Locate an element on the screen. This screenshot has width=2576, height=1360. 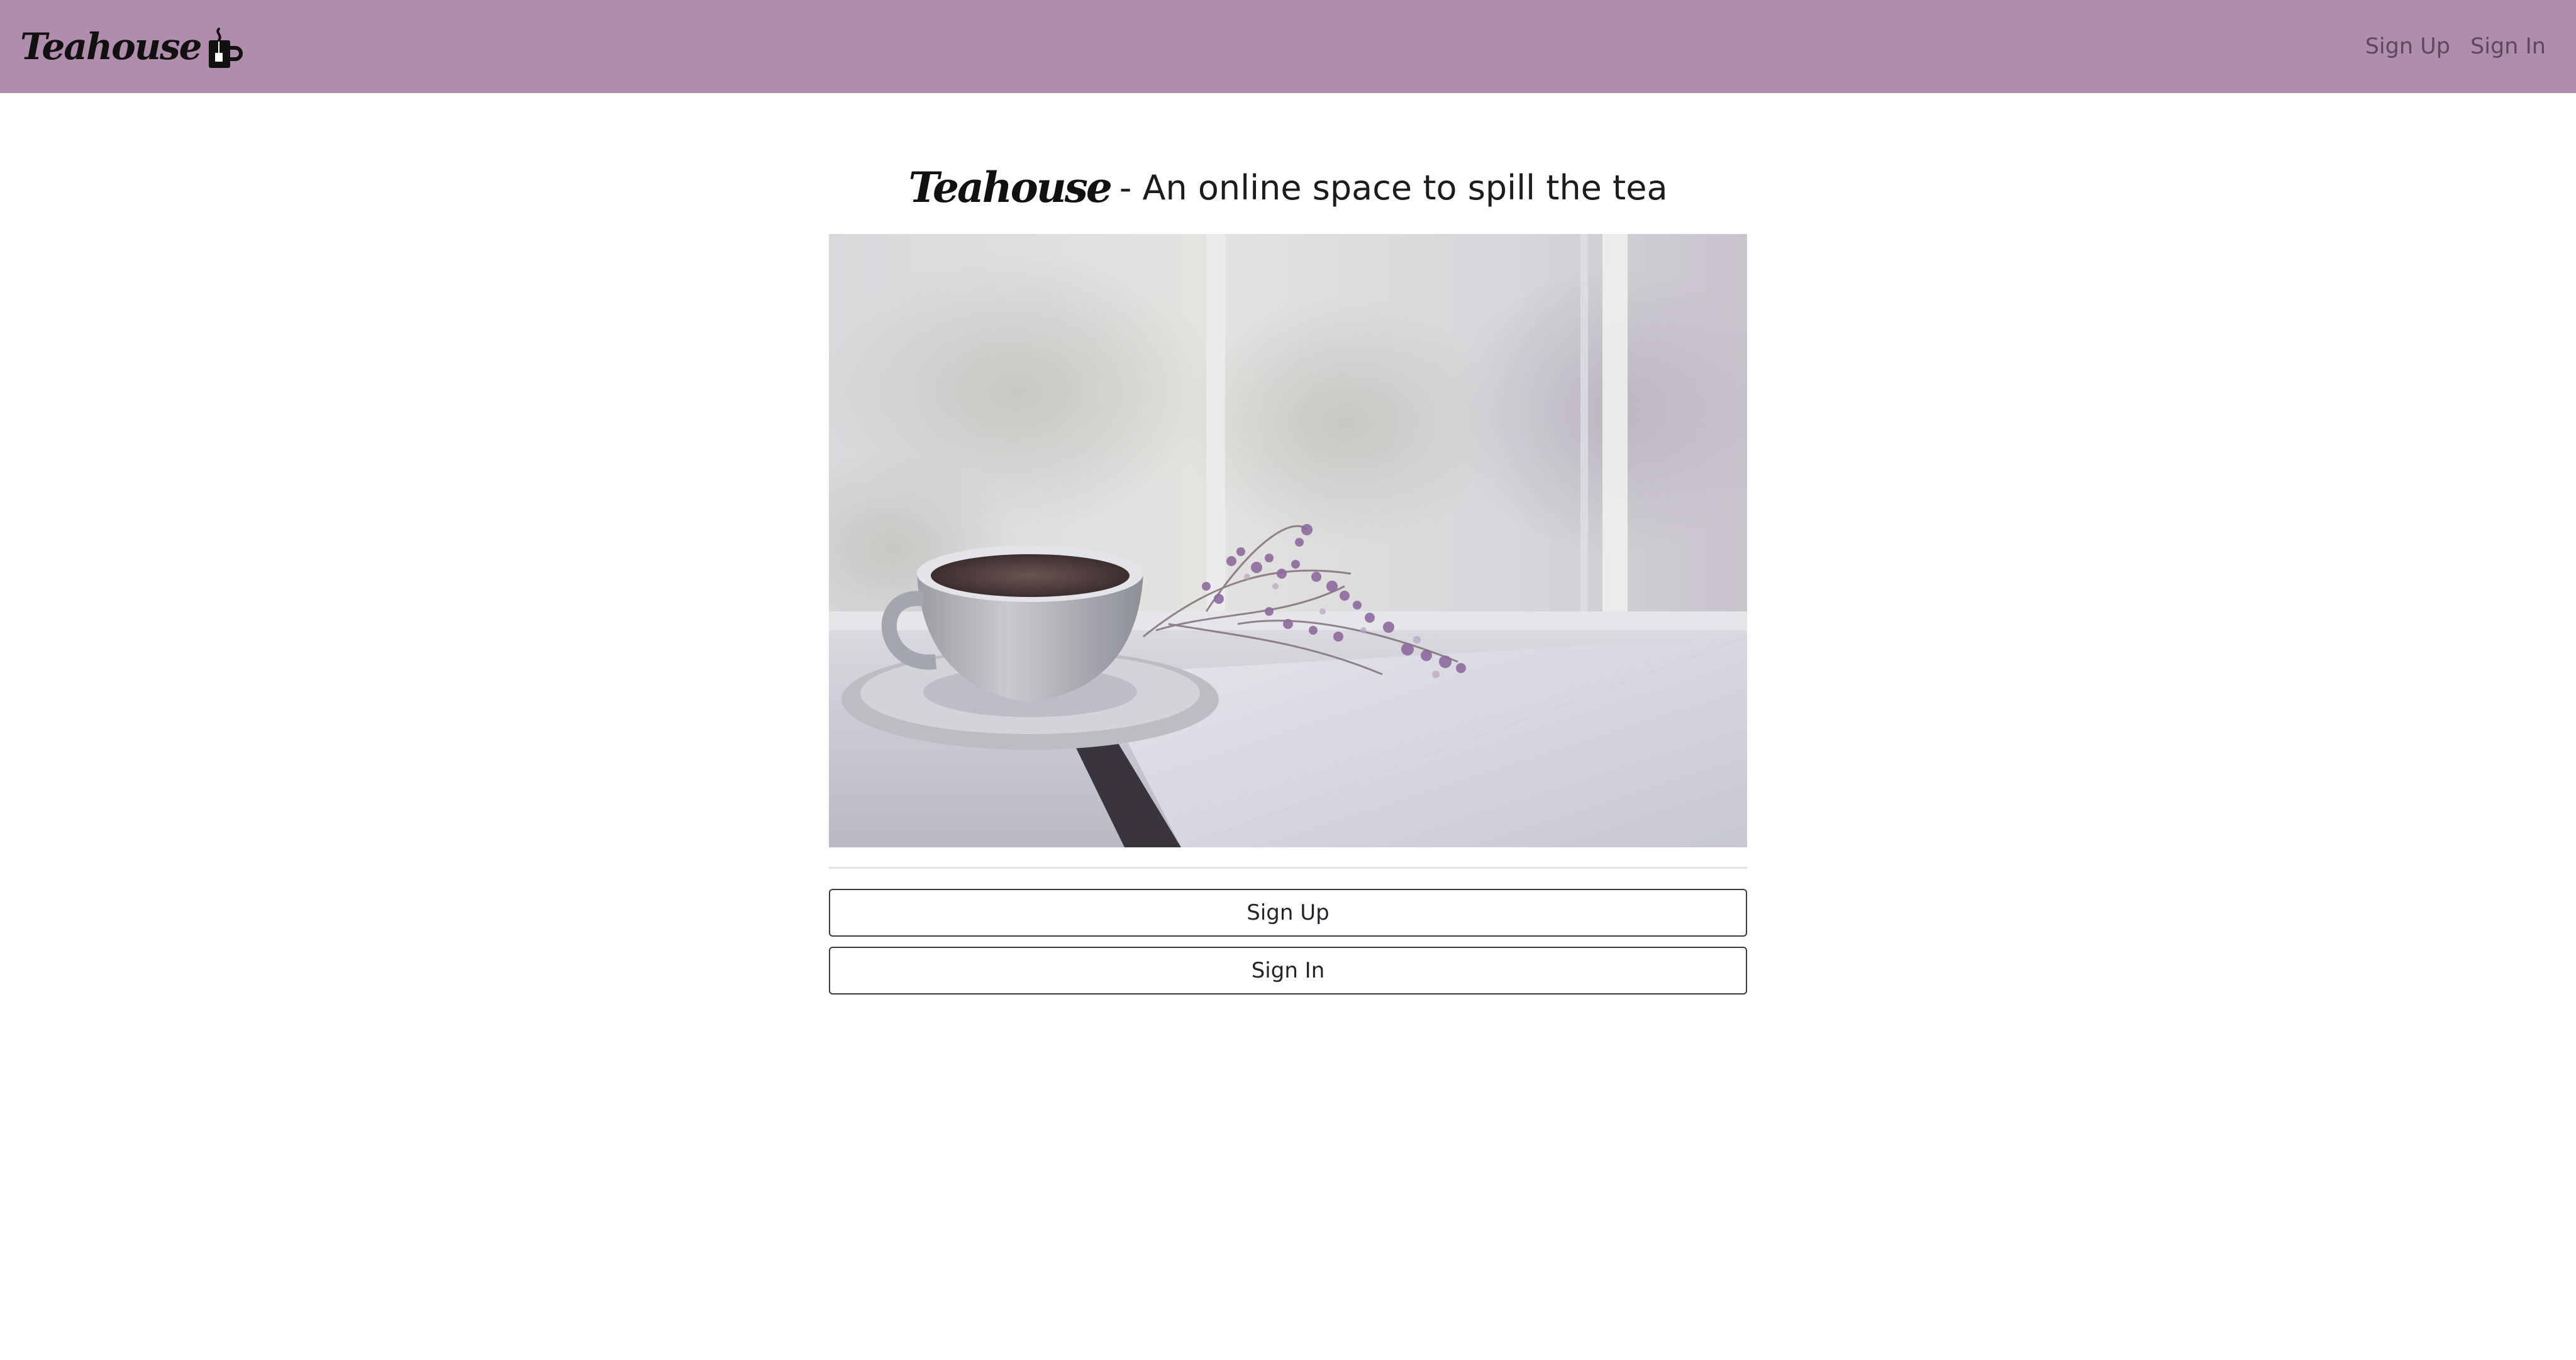
section-divider is located at coordinates (1288, 868).